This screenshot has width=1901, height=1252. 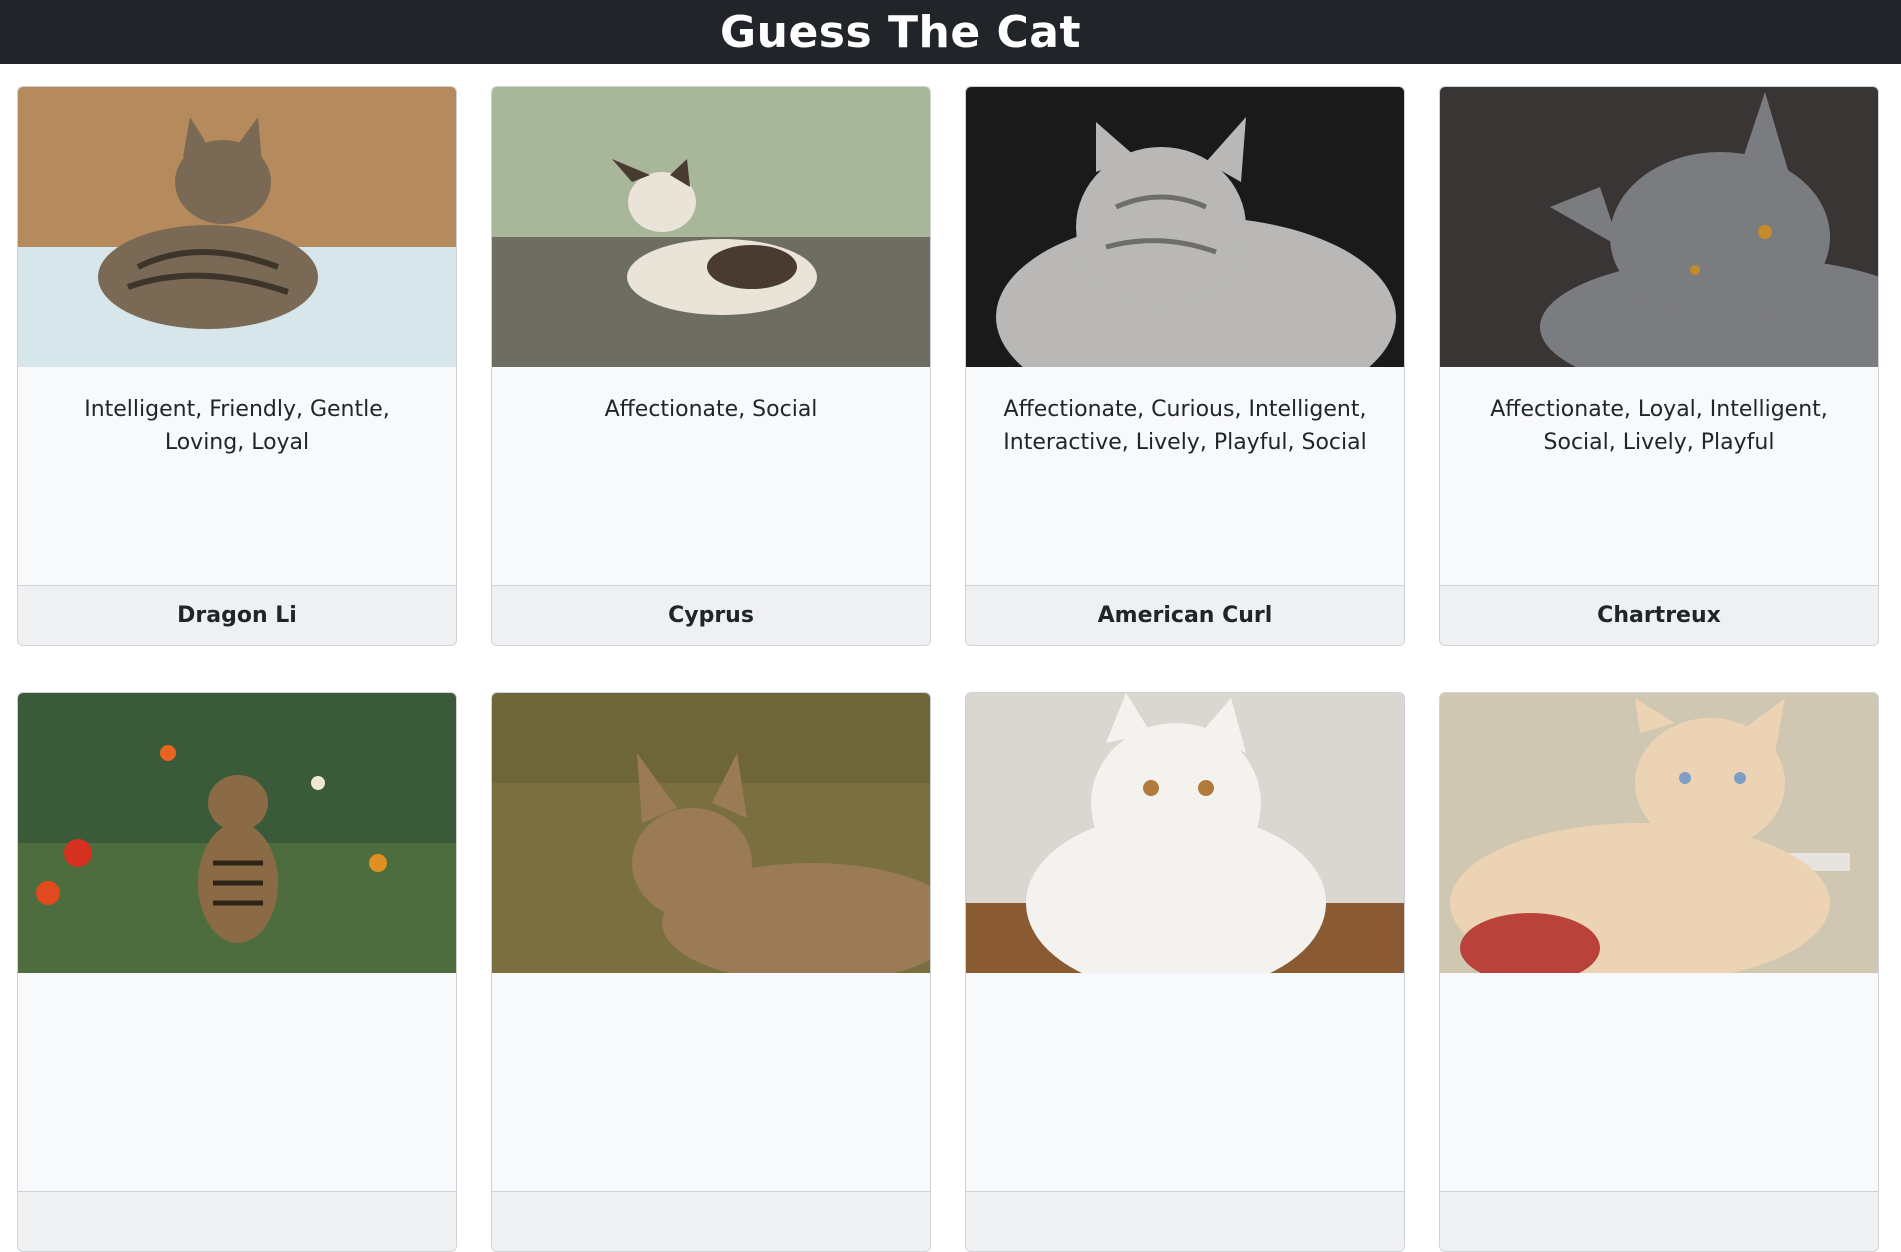 I want to click on gray-cat-photo, so click(x=1659, y=227).